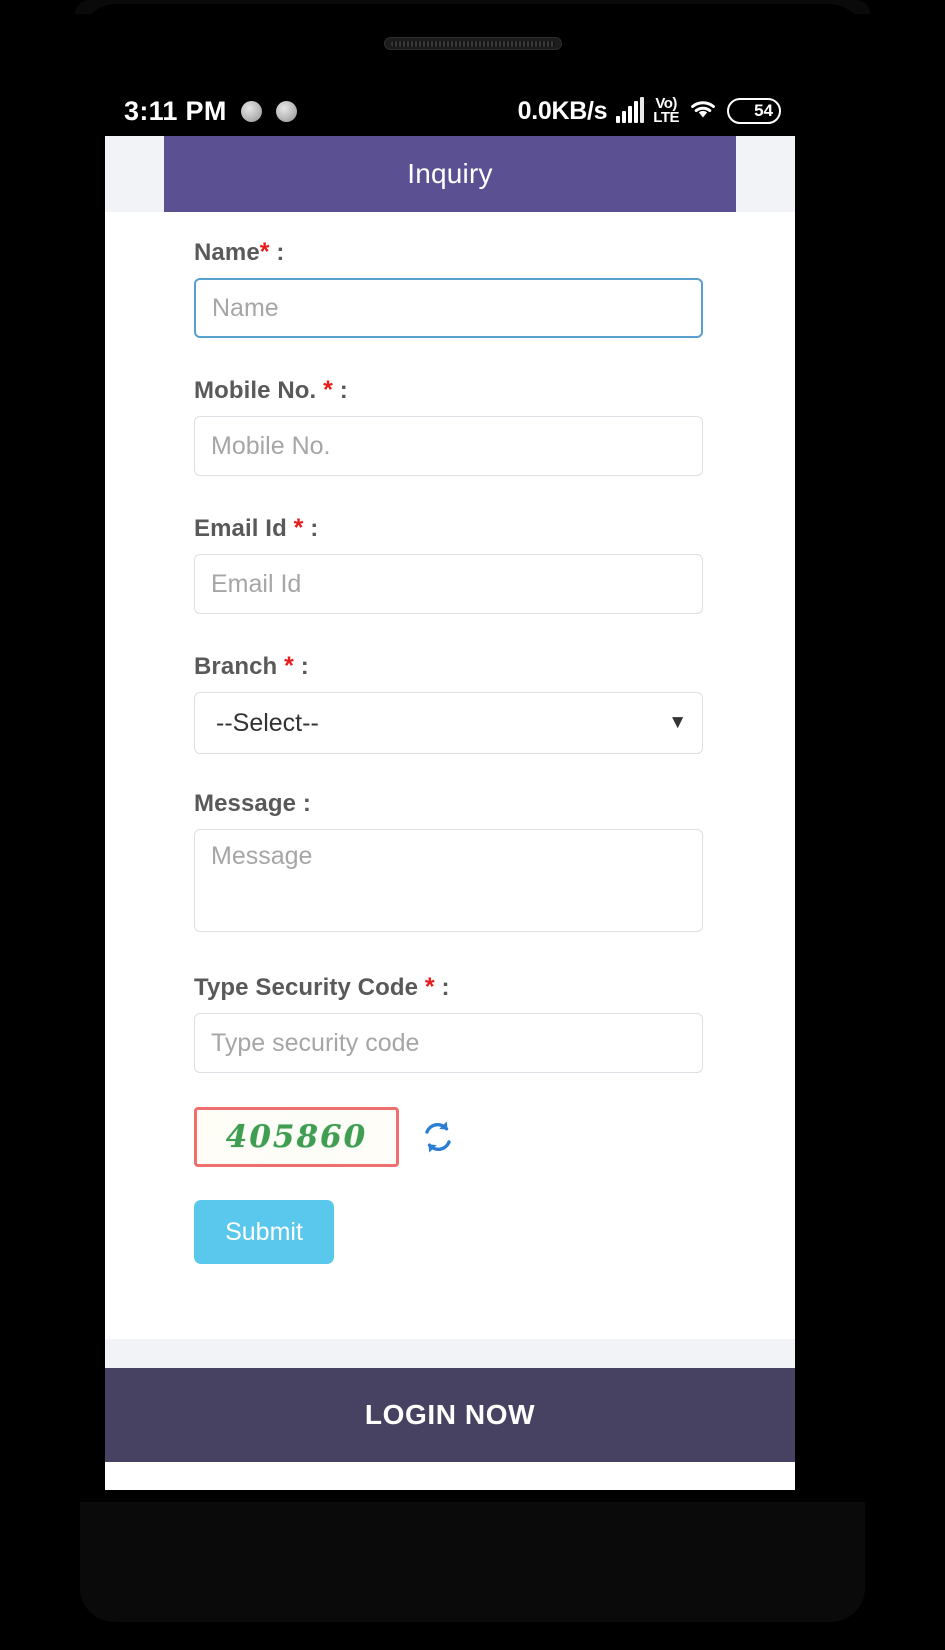 This screenshot has height=1650, width=945. What do you see at coordinates (450, 666) in the screenshot?
I see `label-branch: Branch * :` at bounding box center [450, 666].